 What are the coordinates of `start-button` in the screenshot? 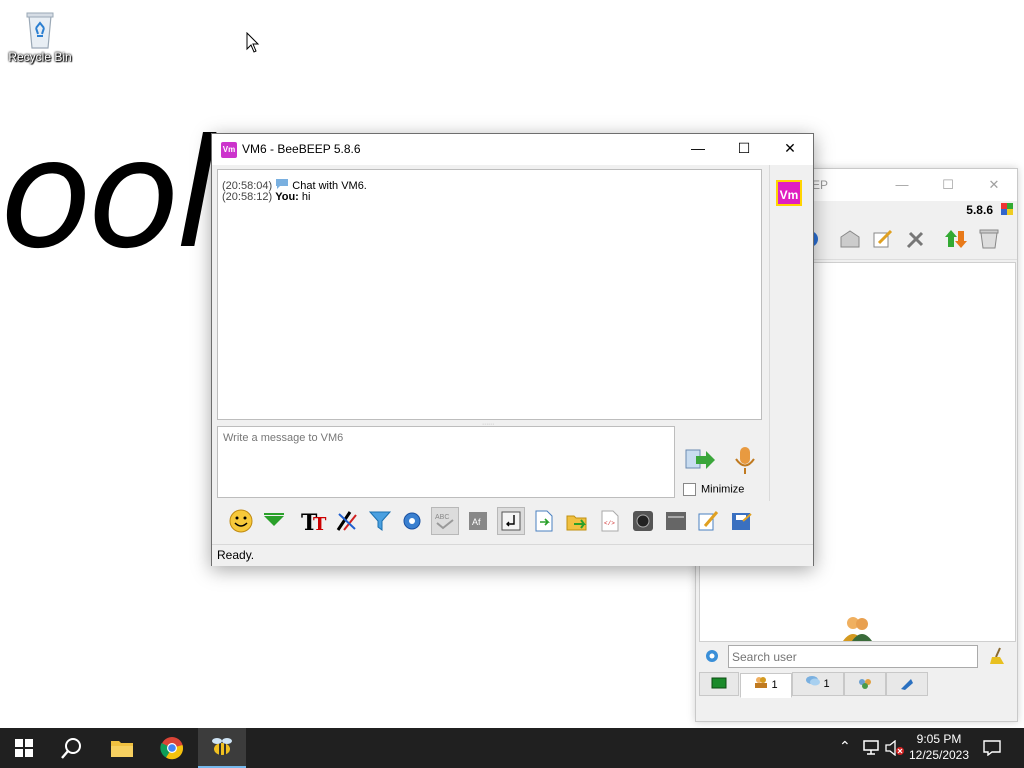 It's located at (24, 748).